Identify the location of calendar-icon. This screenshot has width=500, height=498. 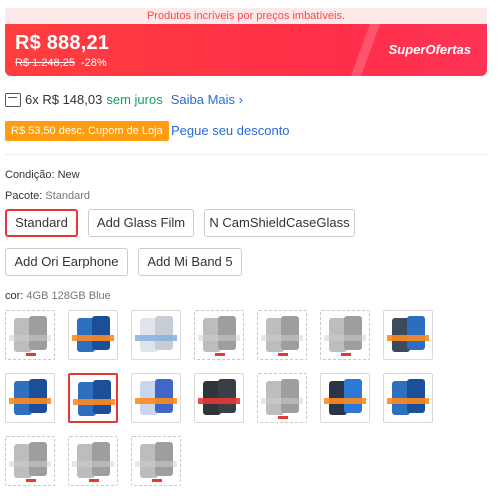
(13, 99).